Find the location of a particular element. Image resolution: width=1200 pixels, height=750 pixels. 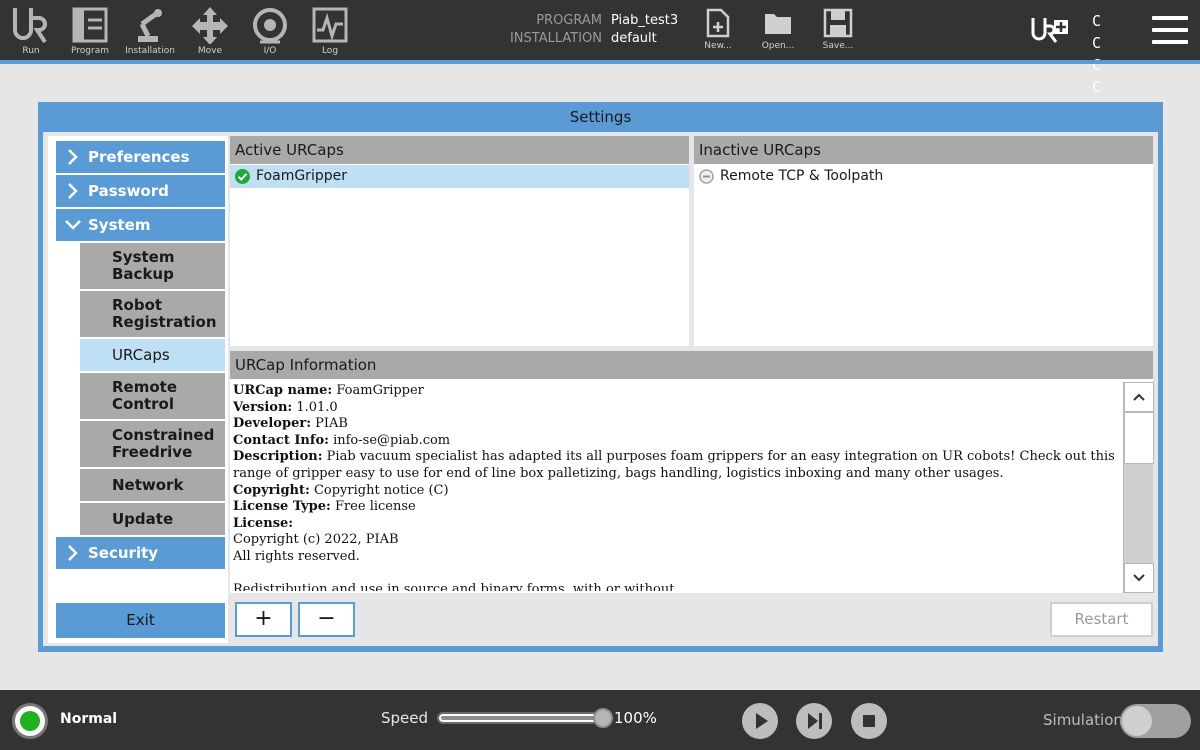

sidebar-subitem-update: Update is located at coordinates (152, 519).